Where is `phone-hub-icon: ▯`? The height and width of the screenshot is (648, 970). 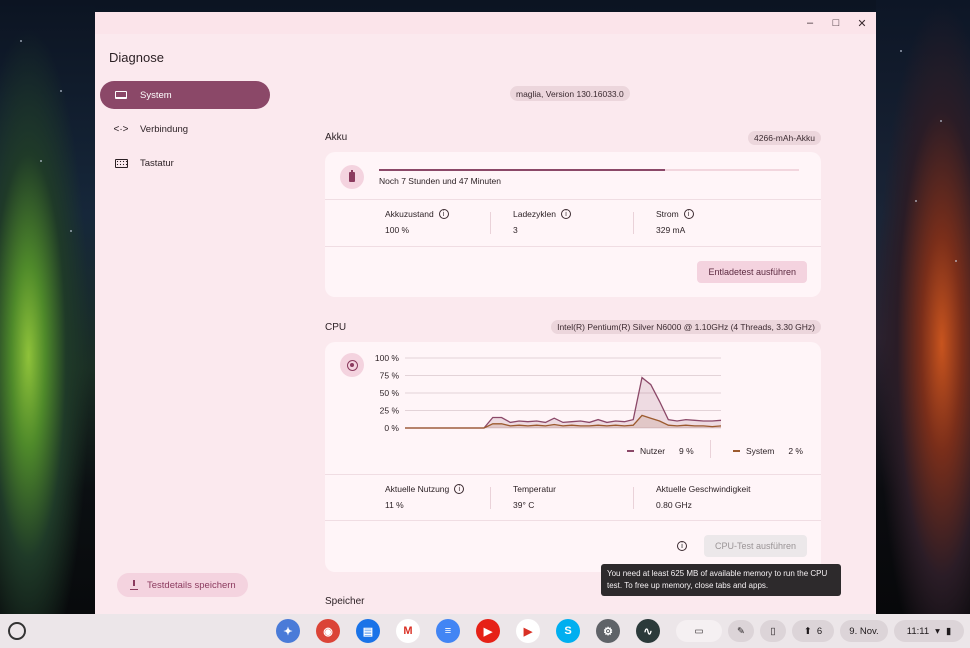
phone-hub-icon: ▯ is located at coordinates (773, 631).